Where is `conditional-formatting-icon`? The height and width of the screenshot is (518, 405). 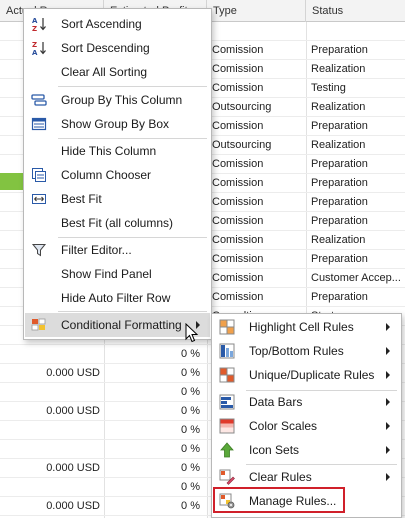
conditional-formatting-icon is located at coordinates (39, 325).